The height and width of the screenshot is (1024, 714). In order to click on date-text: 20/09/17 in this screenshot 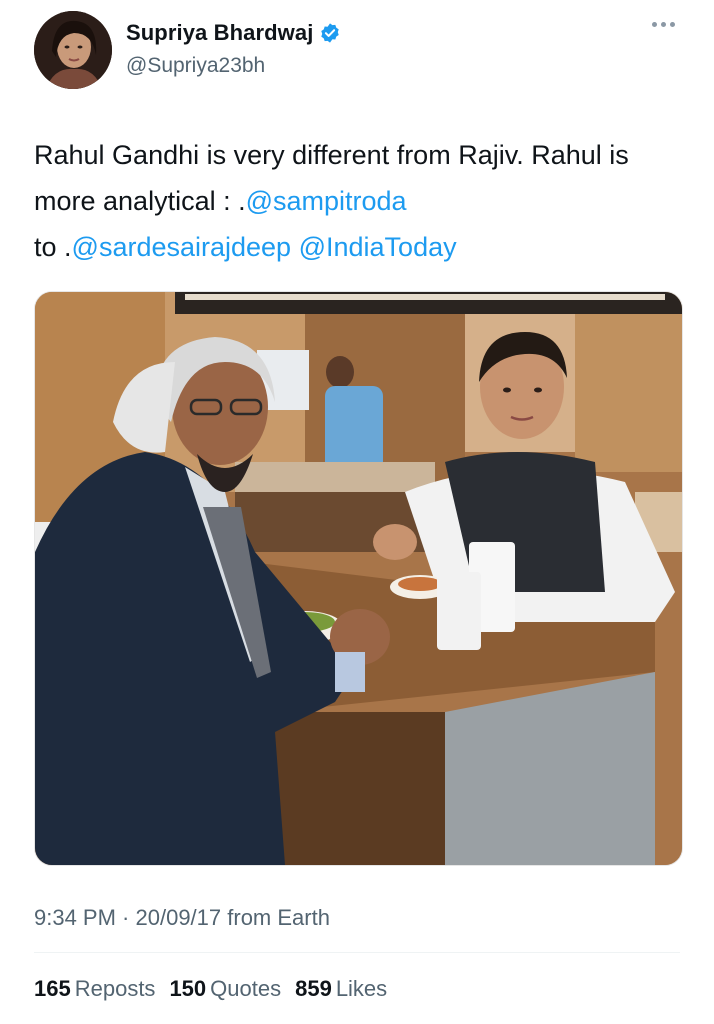, I will do `click(178, 917)`.